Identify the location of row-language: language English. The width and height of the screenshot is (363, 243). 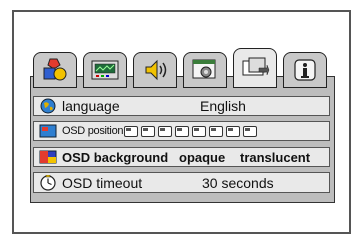
(181, 106).